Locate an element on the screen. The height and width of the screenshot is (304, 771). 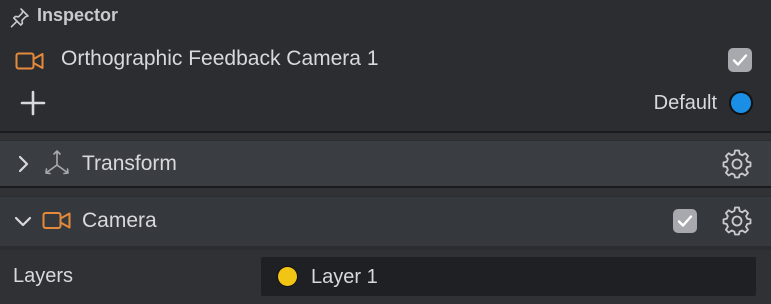
object-row: Orthographic Feedback Camera 1 is located at coordinates (385, 60).